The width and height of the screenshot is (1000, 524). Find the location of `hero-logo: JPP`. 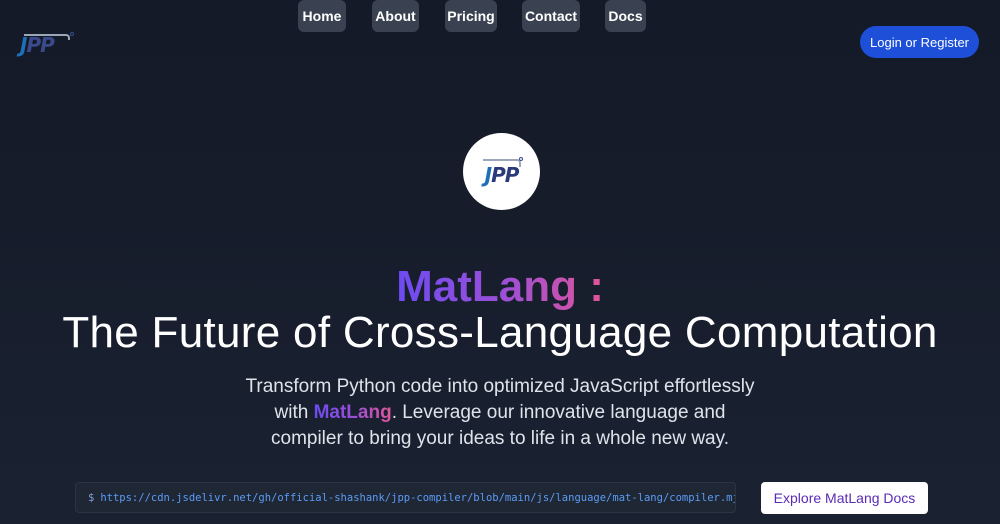

hero-logo: JPP is located at coordinates (501, 171).